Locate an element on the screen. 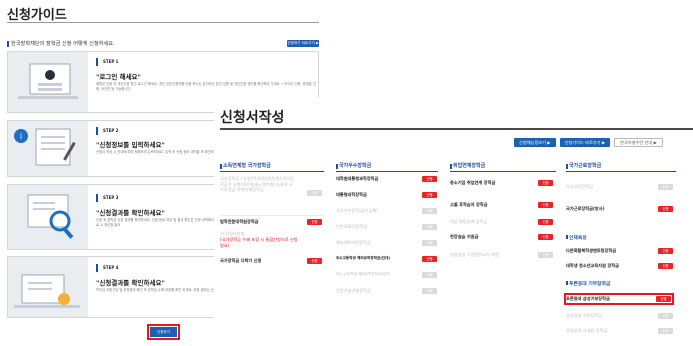 The image size is (693, 346). scholarship-item: 대학원대통령과학장학금 is located at coordinates (357, 179).